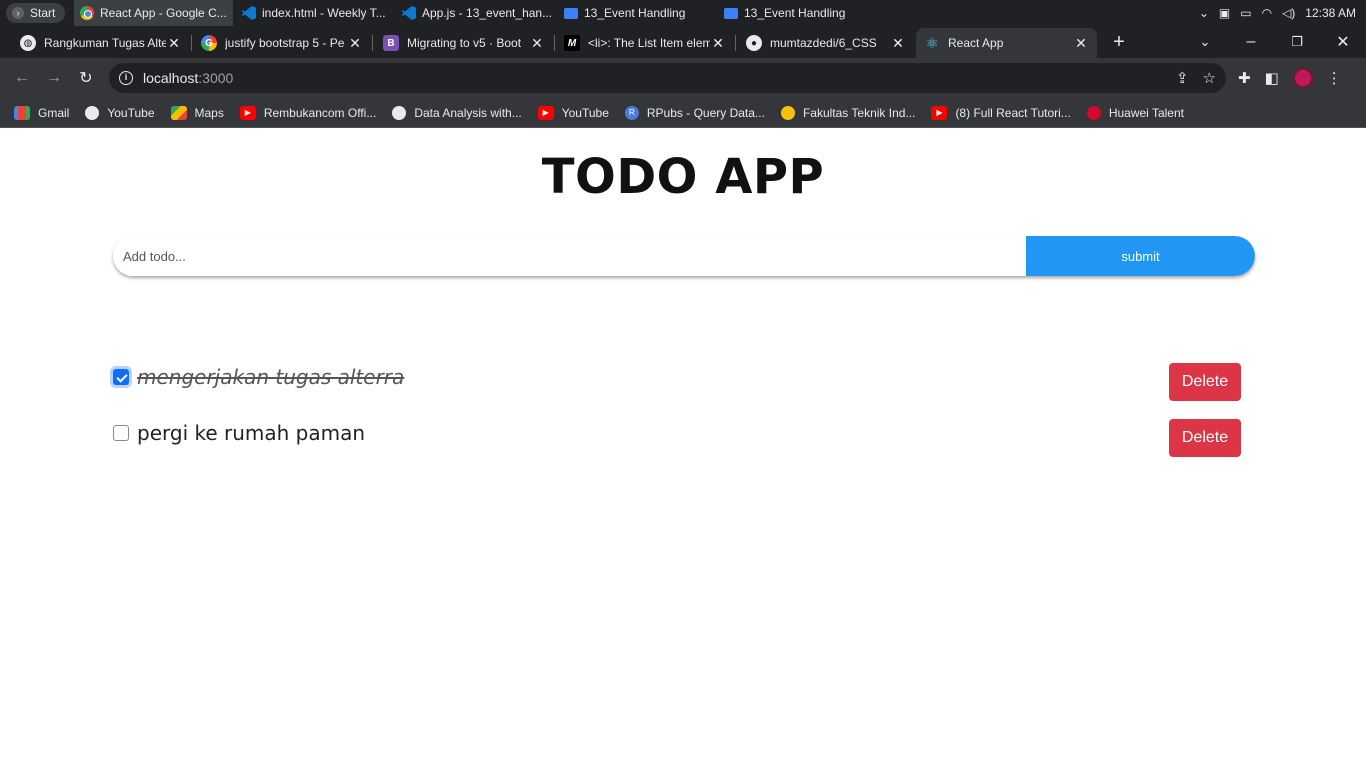 The image size is (1366, 768). What do you see at coordinates (1302, 78) in the screenshot?
I see `profile-avatar` at bounding box center [1302, 78].